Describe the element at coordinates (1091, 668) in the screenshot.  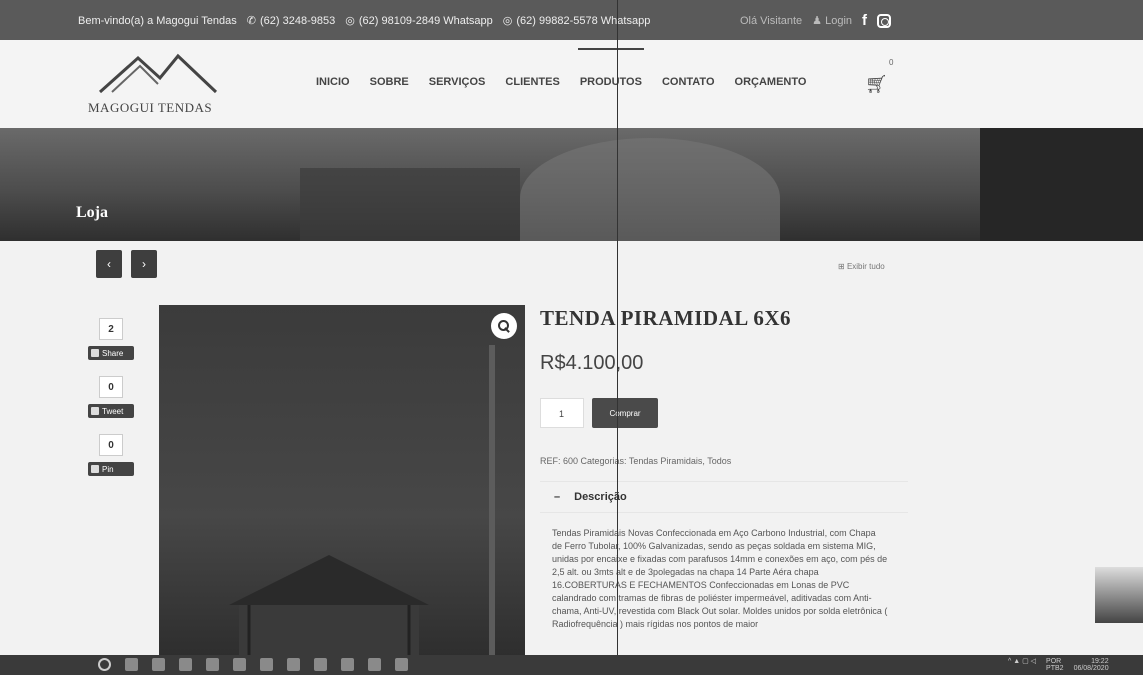
I see `clock-date: 06/08/2020` at that location.